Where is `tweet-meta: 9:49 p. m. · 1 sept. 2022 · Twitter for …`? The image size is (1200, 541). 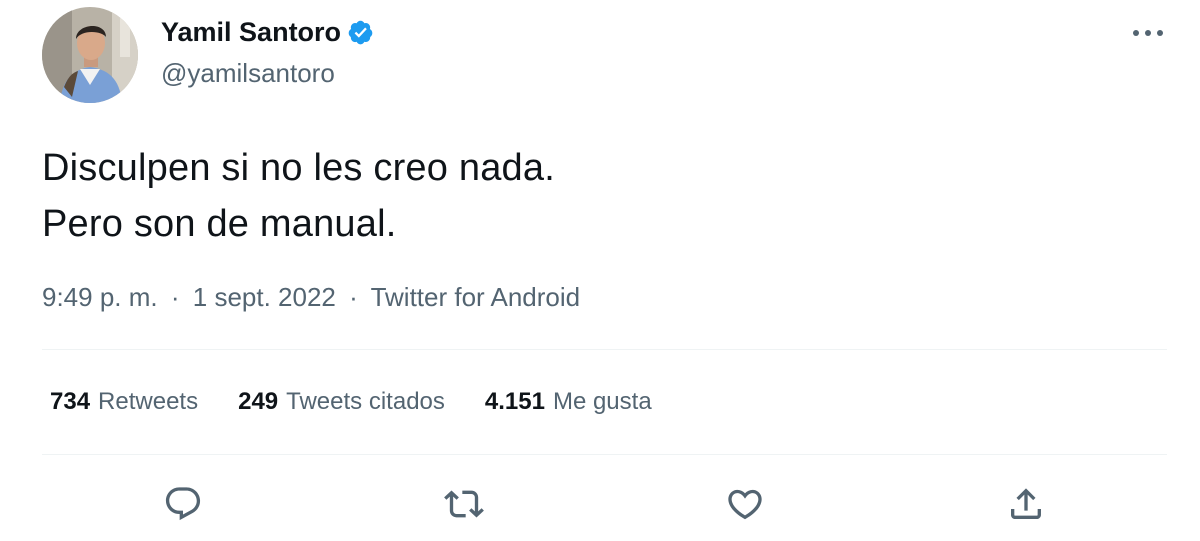
tweet-meta: 9:49 p. m. · 1 sept. 2022 · Twitter for … is located at coordinates (311, 297).